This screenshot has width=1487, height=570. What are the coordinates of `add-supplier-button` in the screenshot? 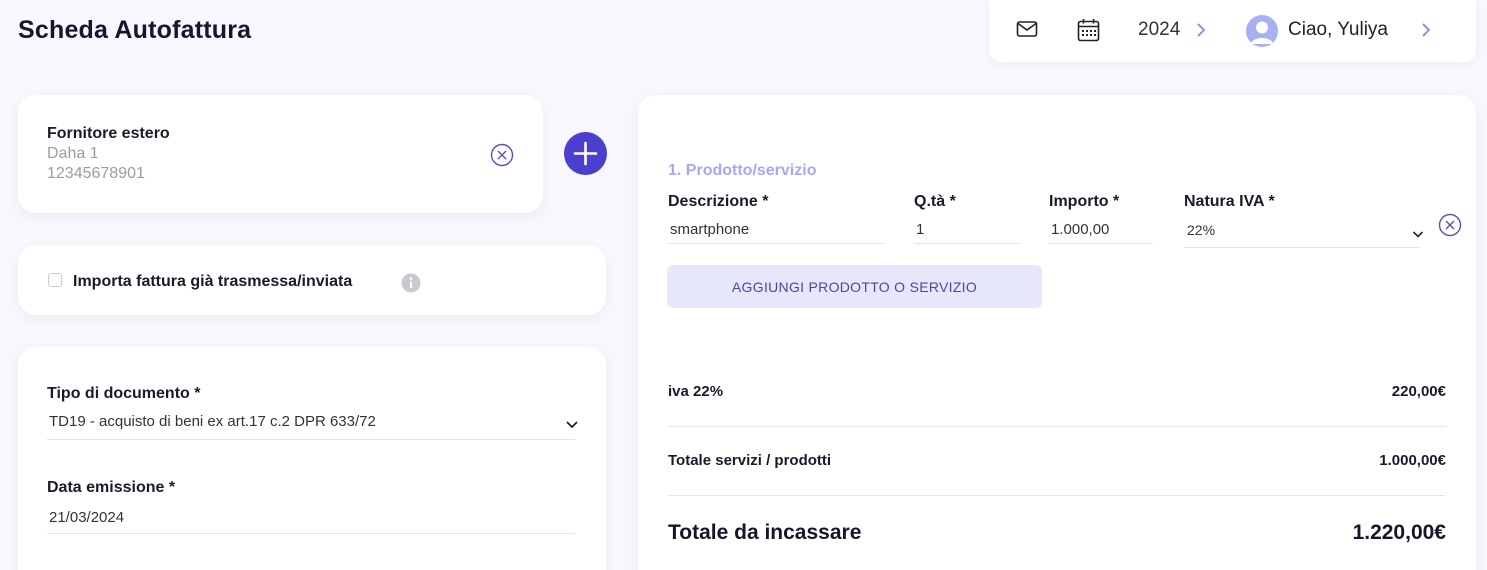 It's located at (585, 153).